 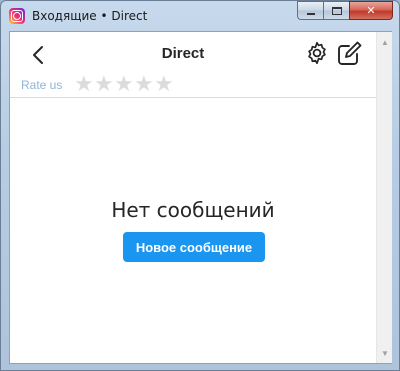 I want to click on new-message-button: Новое сообщение, so click(x=194, y=247).